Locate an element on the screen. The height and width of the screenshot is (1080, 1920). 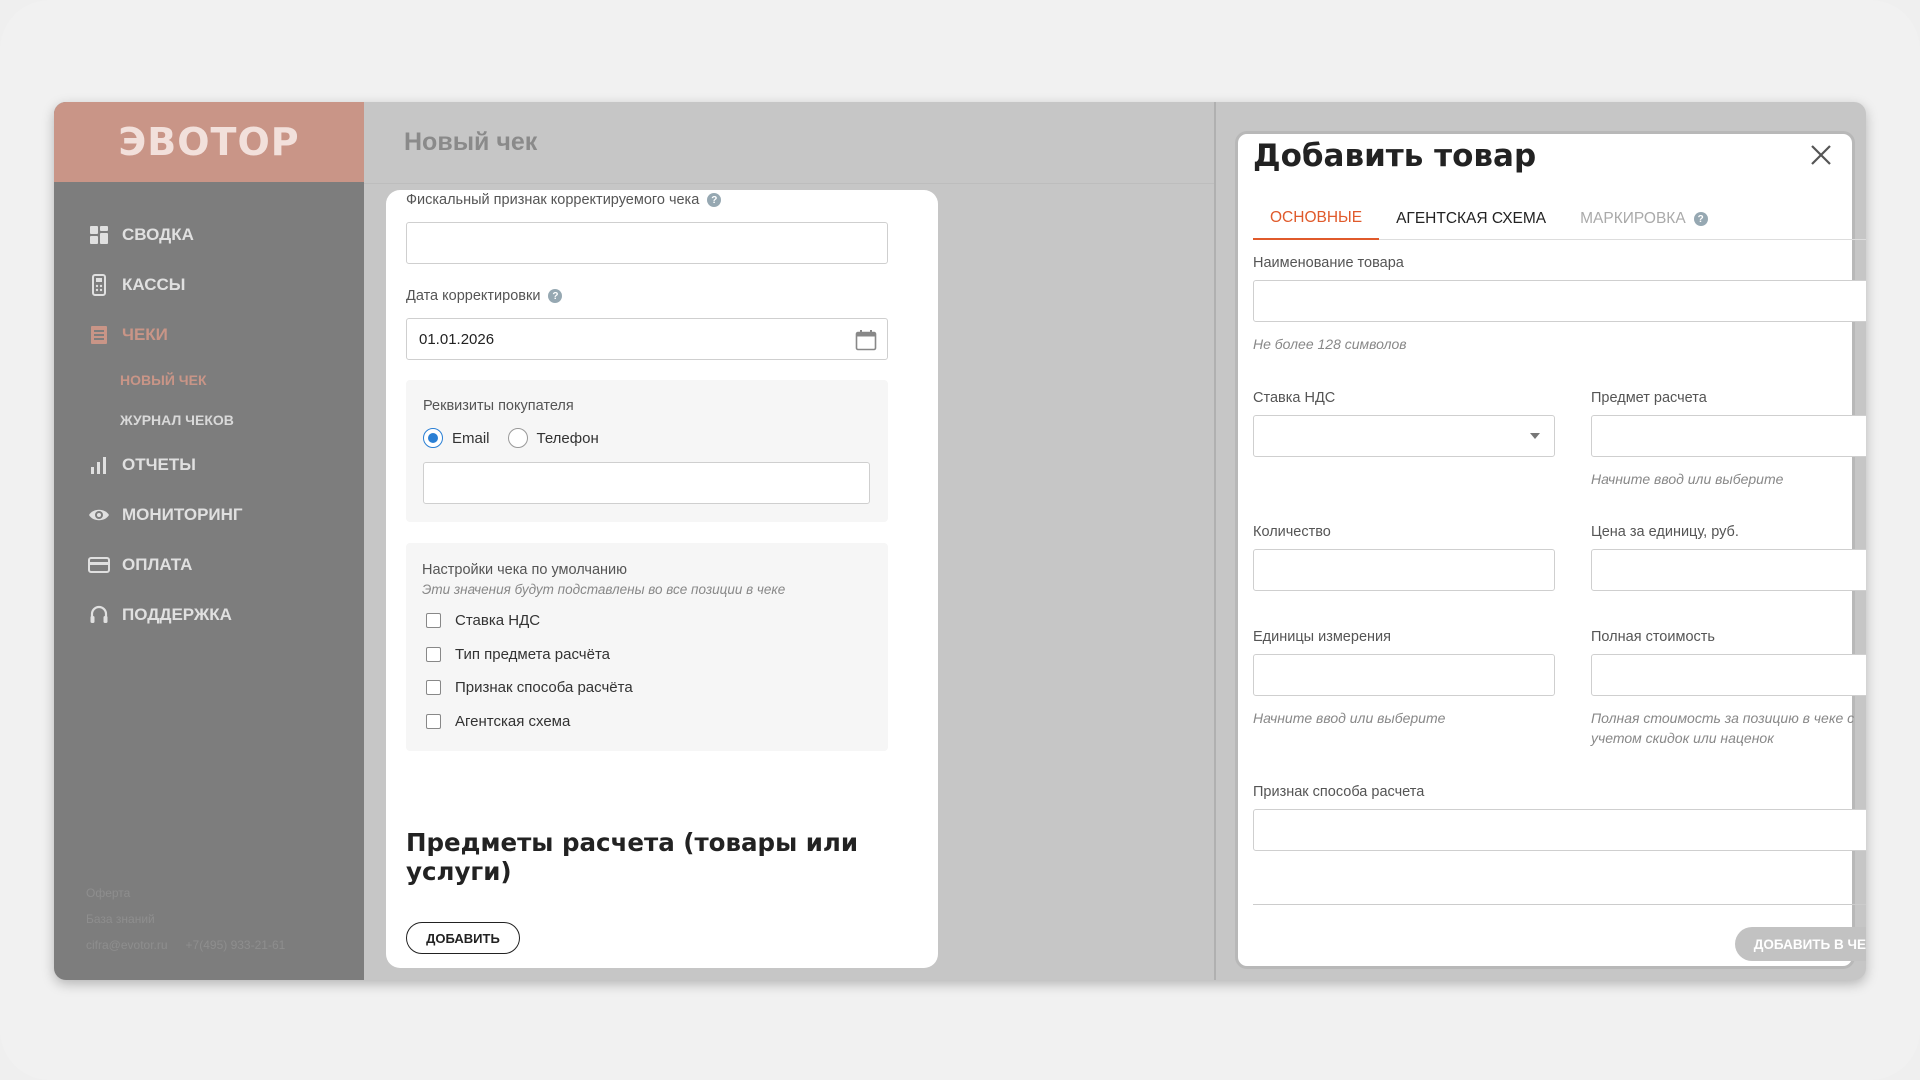
tab-basic: ОСНОВНЫЕ is located at coordinates (1316, 219).